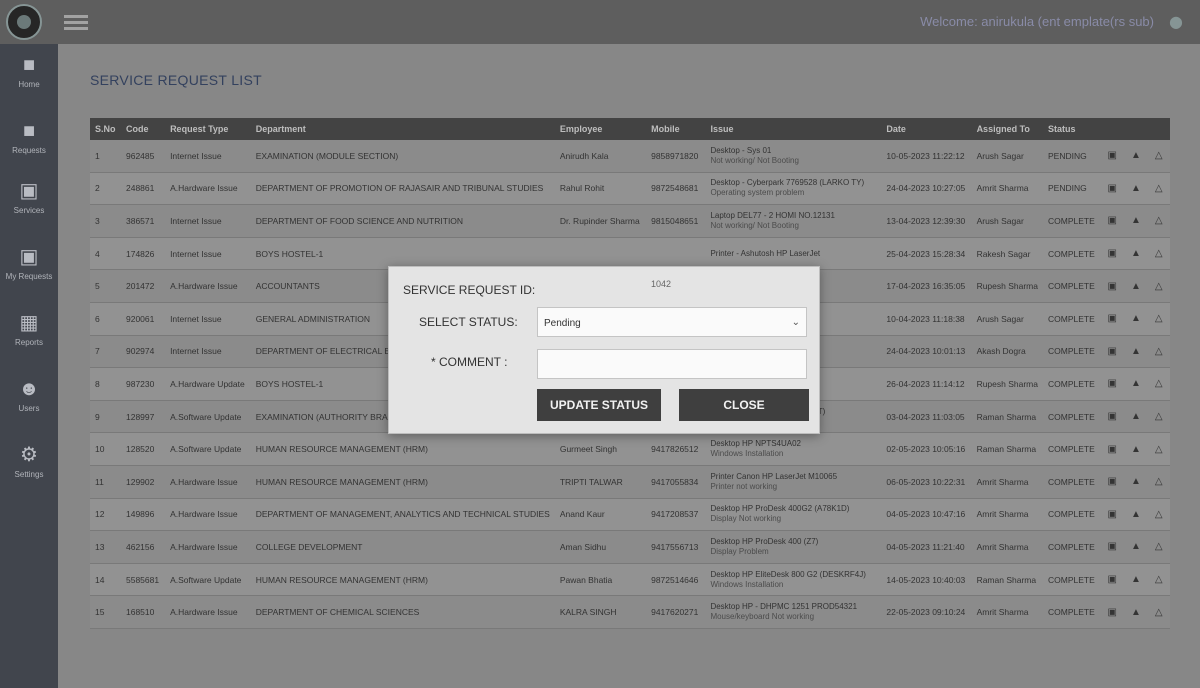 The height and width of the screenshot is (688, 1200). I want to click on comment-input, so click(672, 364).